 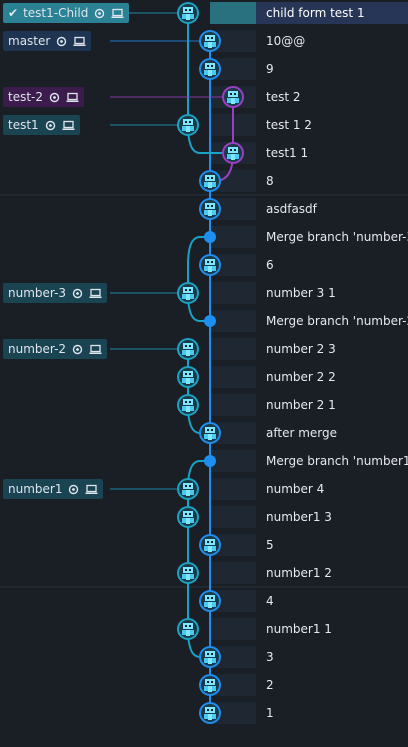 I want to click on commit-message: 8, so click(x=332, y=181).